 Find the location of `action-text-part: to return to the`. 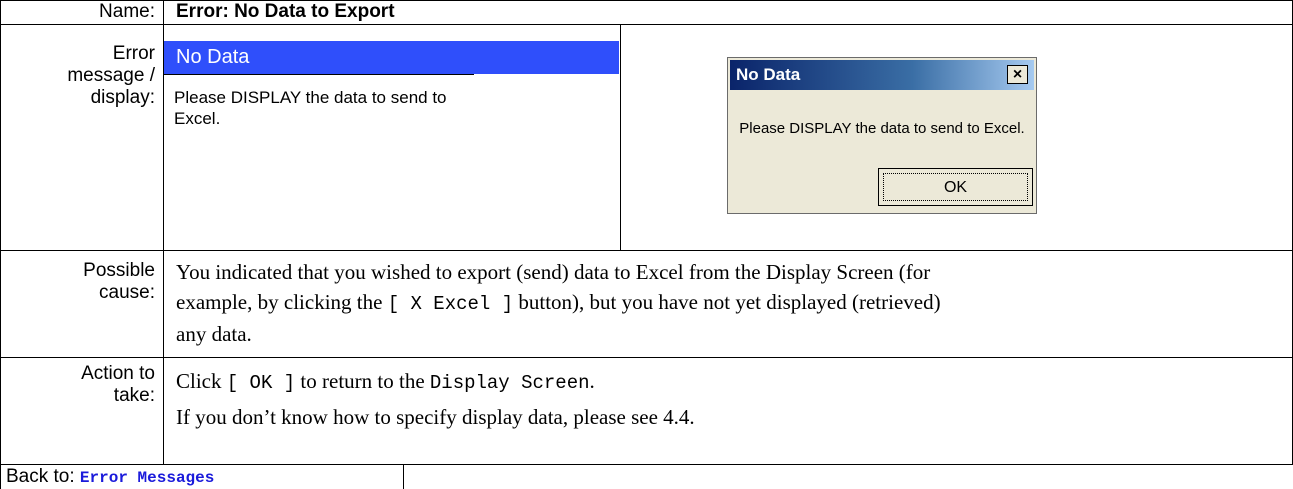

action-text-part: to return to the is located at coordinates (362, 381).